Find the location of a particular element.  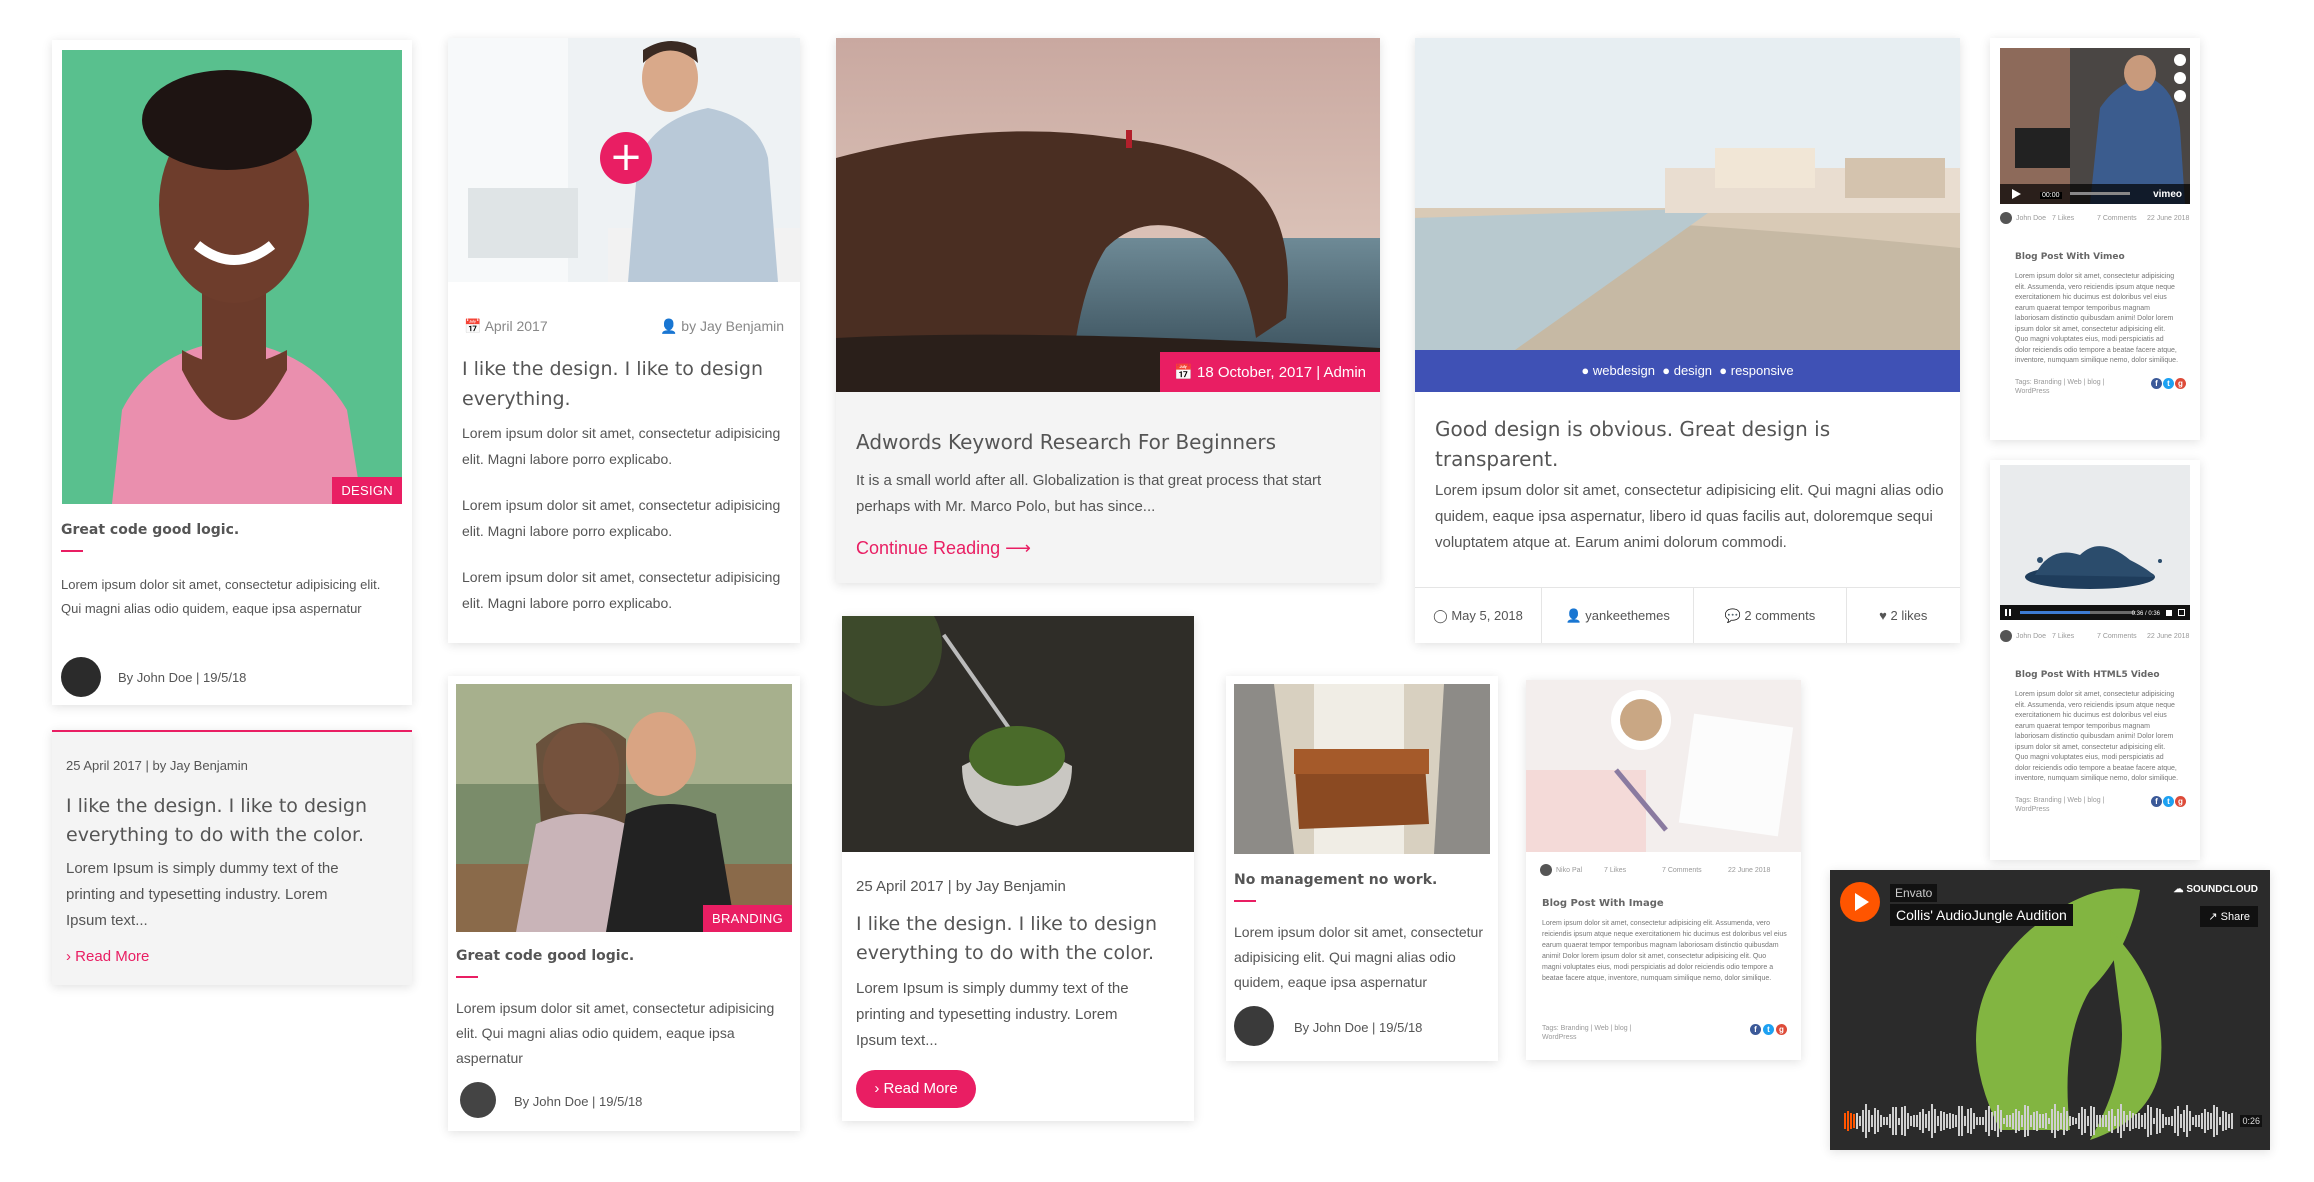

chevron-right-icon: › is located at coordinates (877, 1088).